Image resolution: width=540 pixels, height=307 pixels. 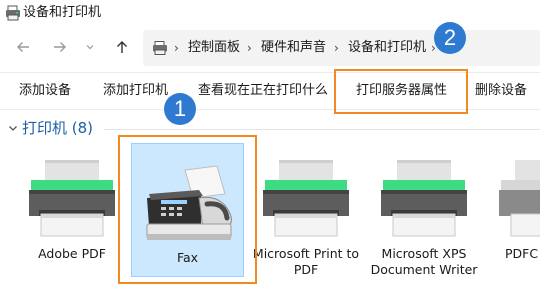 What do you see at coordinates (322, 129) in the screenshot?
I see `group-divider` at bounding box center [322, 129].